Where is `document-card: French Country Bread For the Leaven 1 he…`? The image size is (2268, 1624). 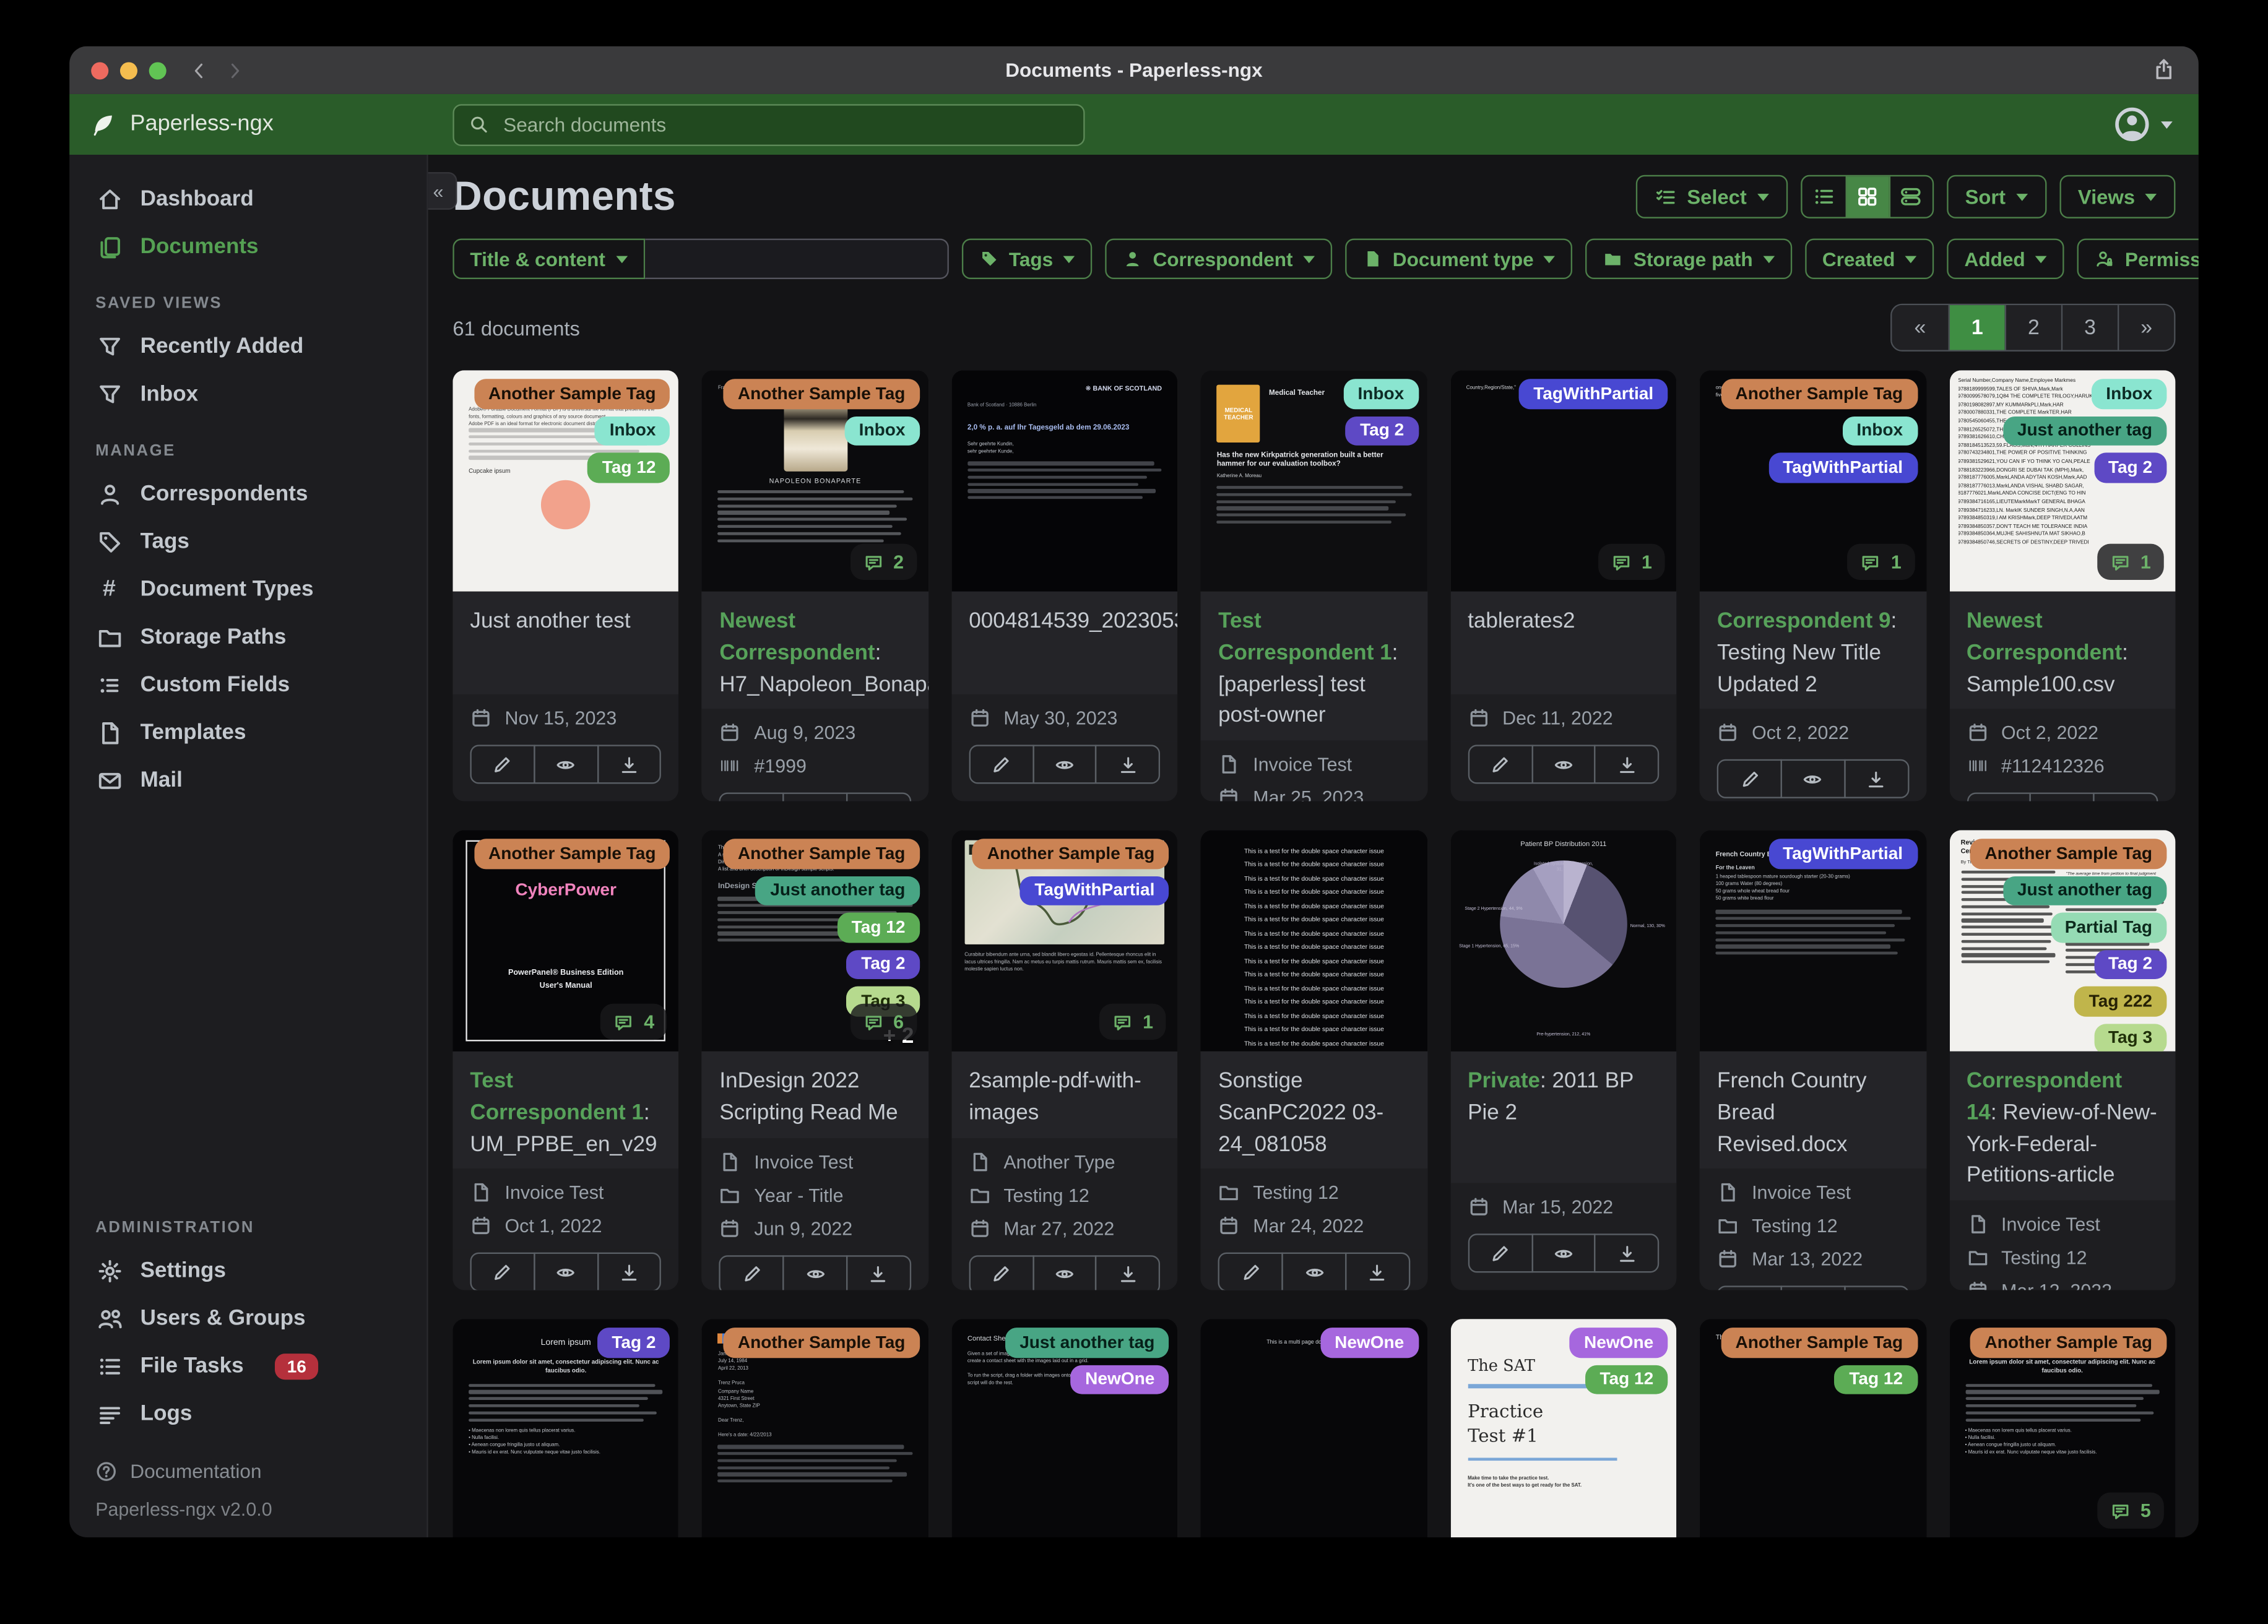 document-card: French Country Bread For the Leaven 1 he… is located at coordinates (1812, 1060).